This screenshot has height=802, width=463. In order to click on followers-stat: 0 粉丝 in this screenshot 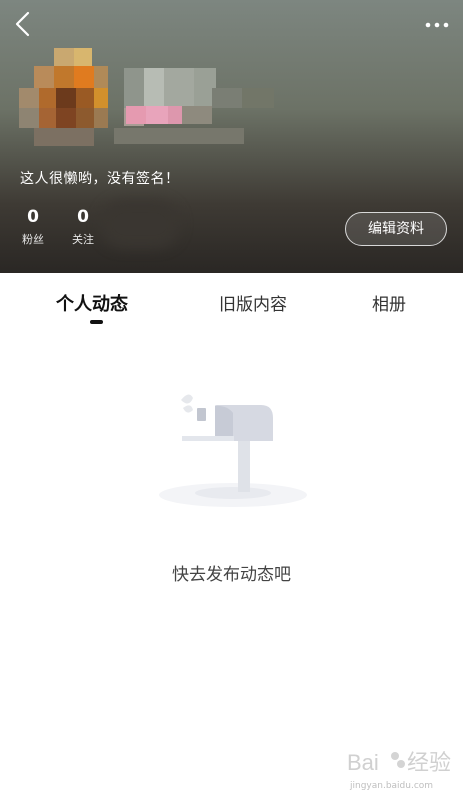, I will do `click(33, 226)`.